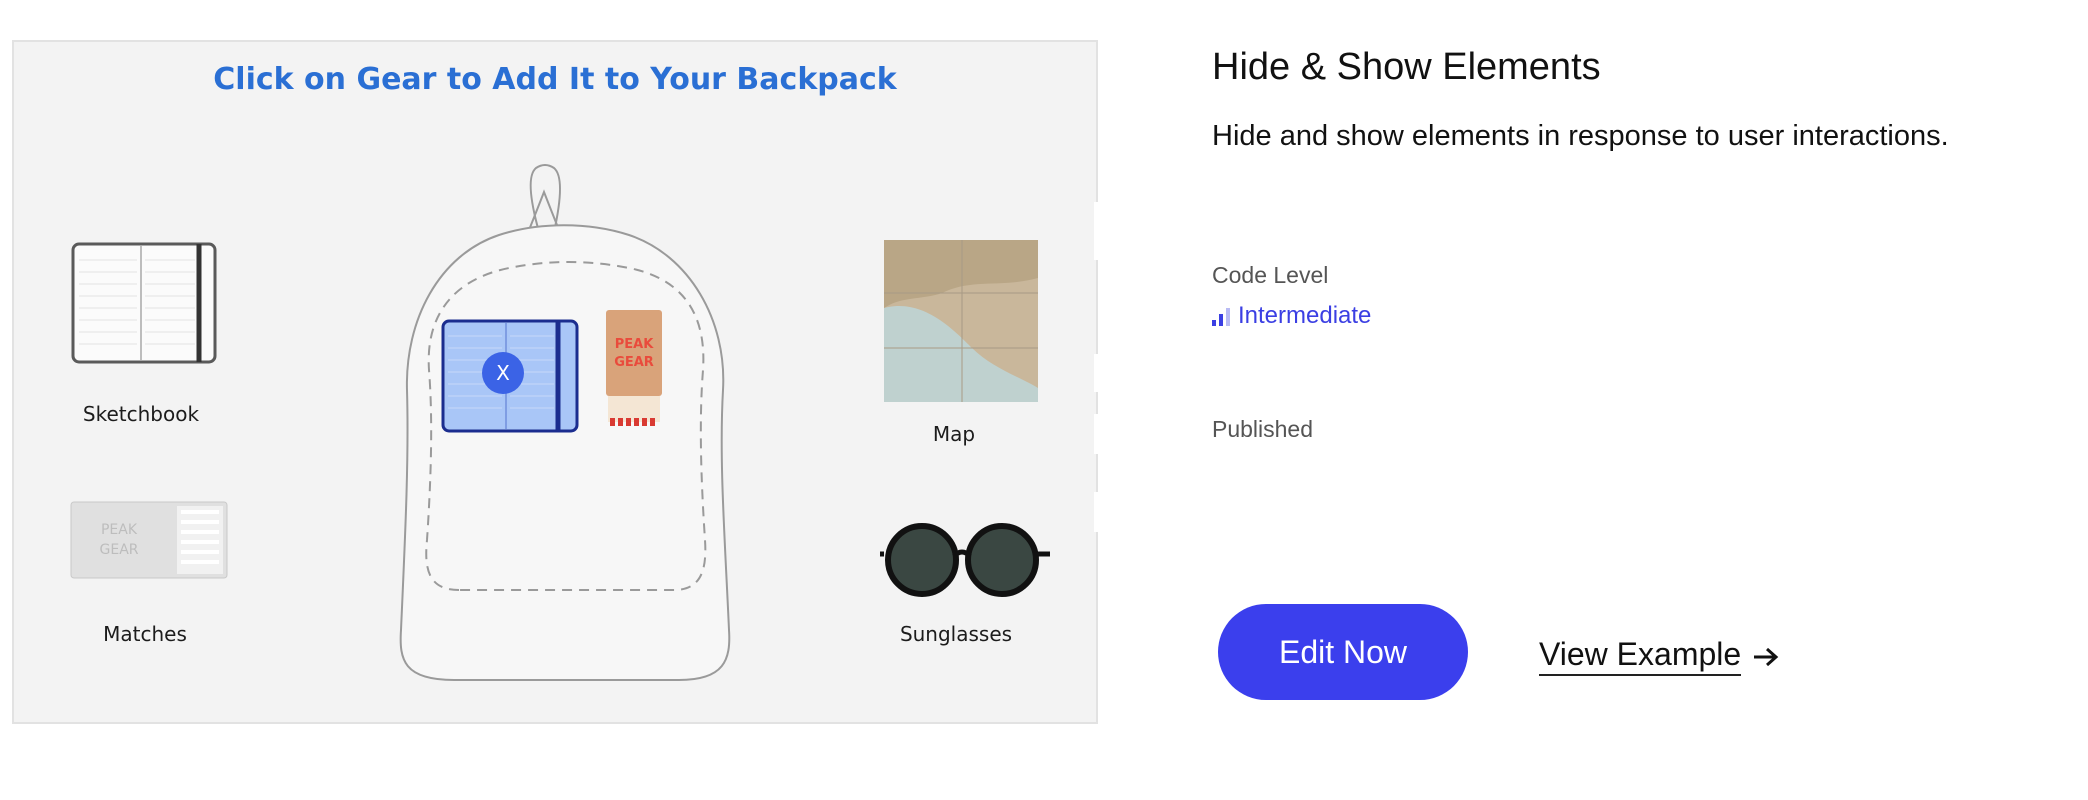  I want to click on backpack-slot-matches: PEAK GEAR, so click(634, 372).